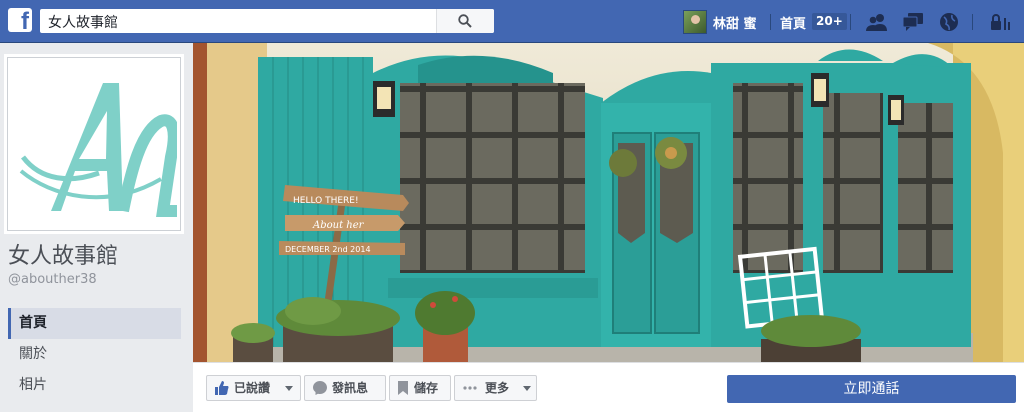 Image resolution: width=1024 pixels, height=412 pixels. I want to click on top-navigation-bar: f 女人故事館 林甜 蜜 首頁 20+, so click(512, 21).